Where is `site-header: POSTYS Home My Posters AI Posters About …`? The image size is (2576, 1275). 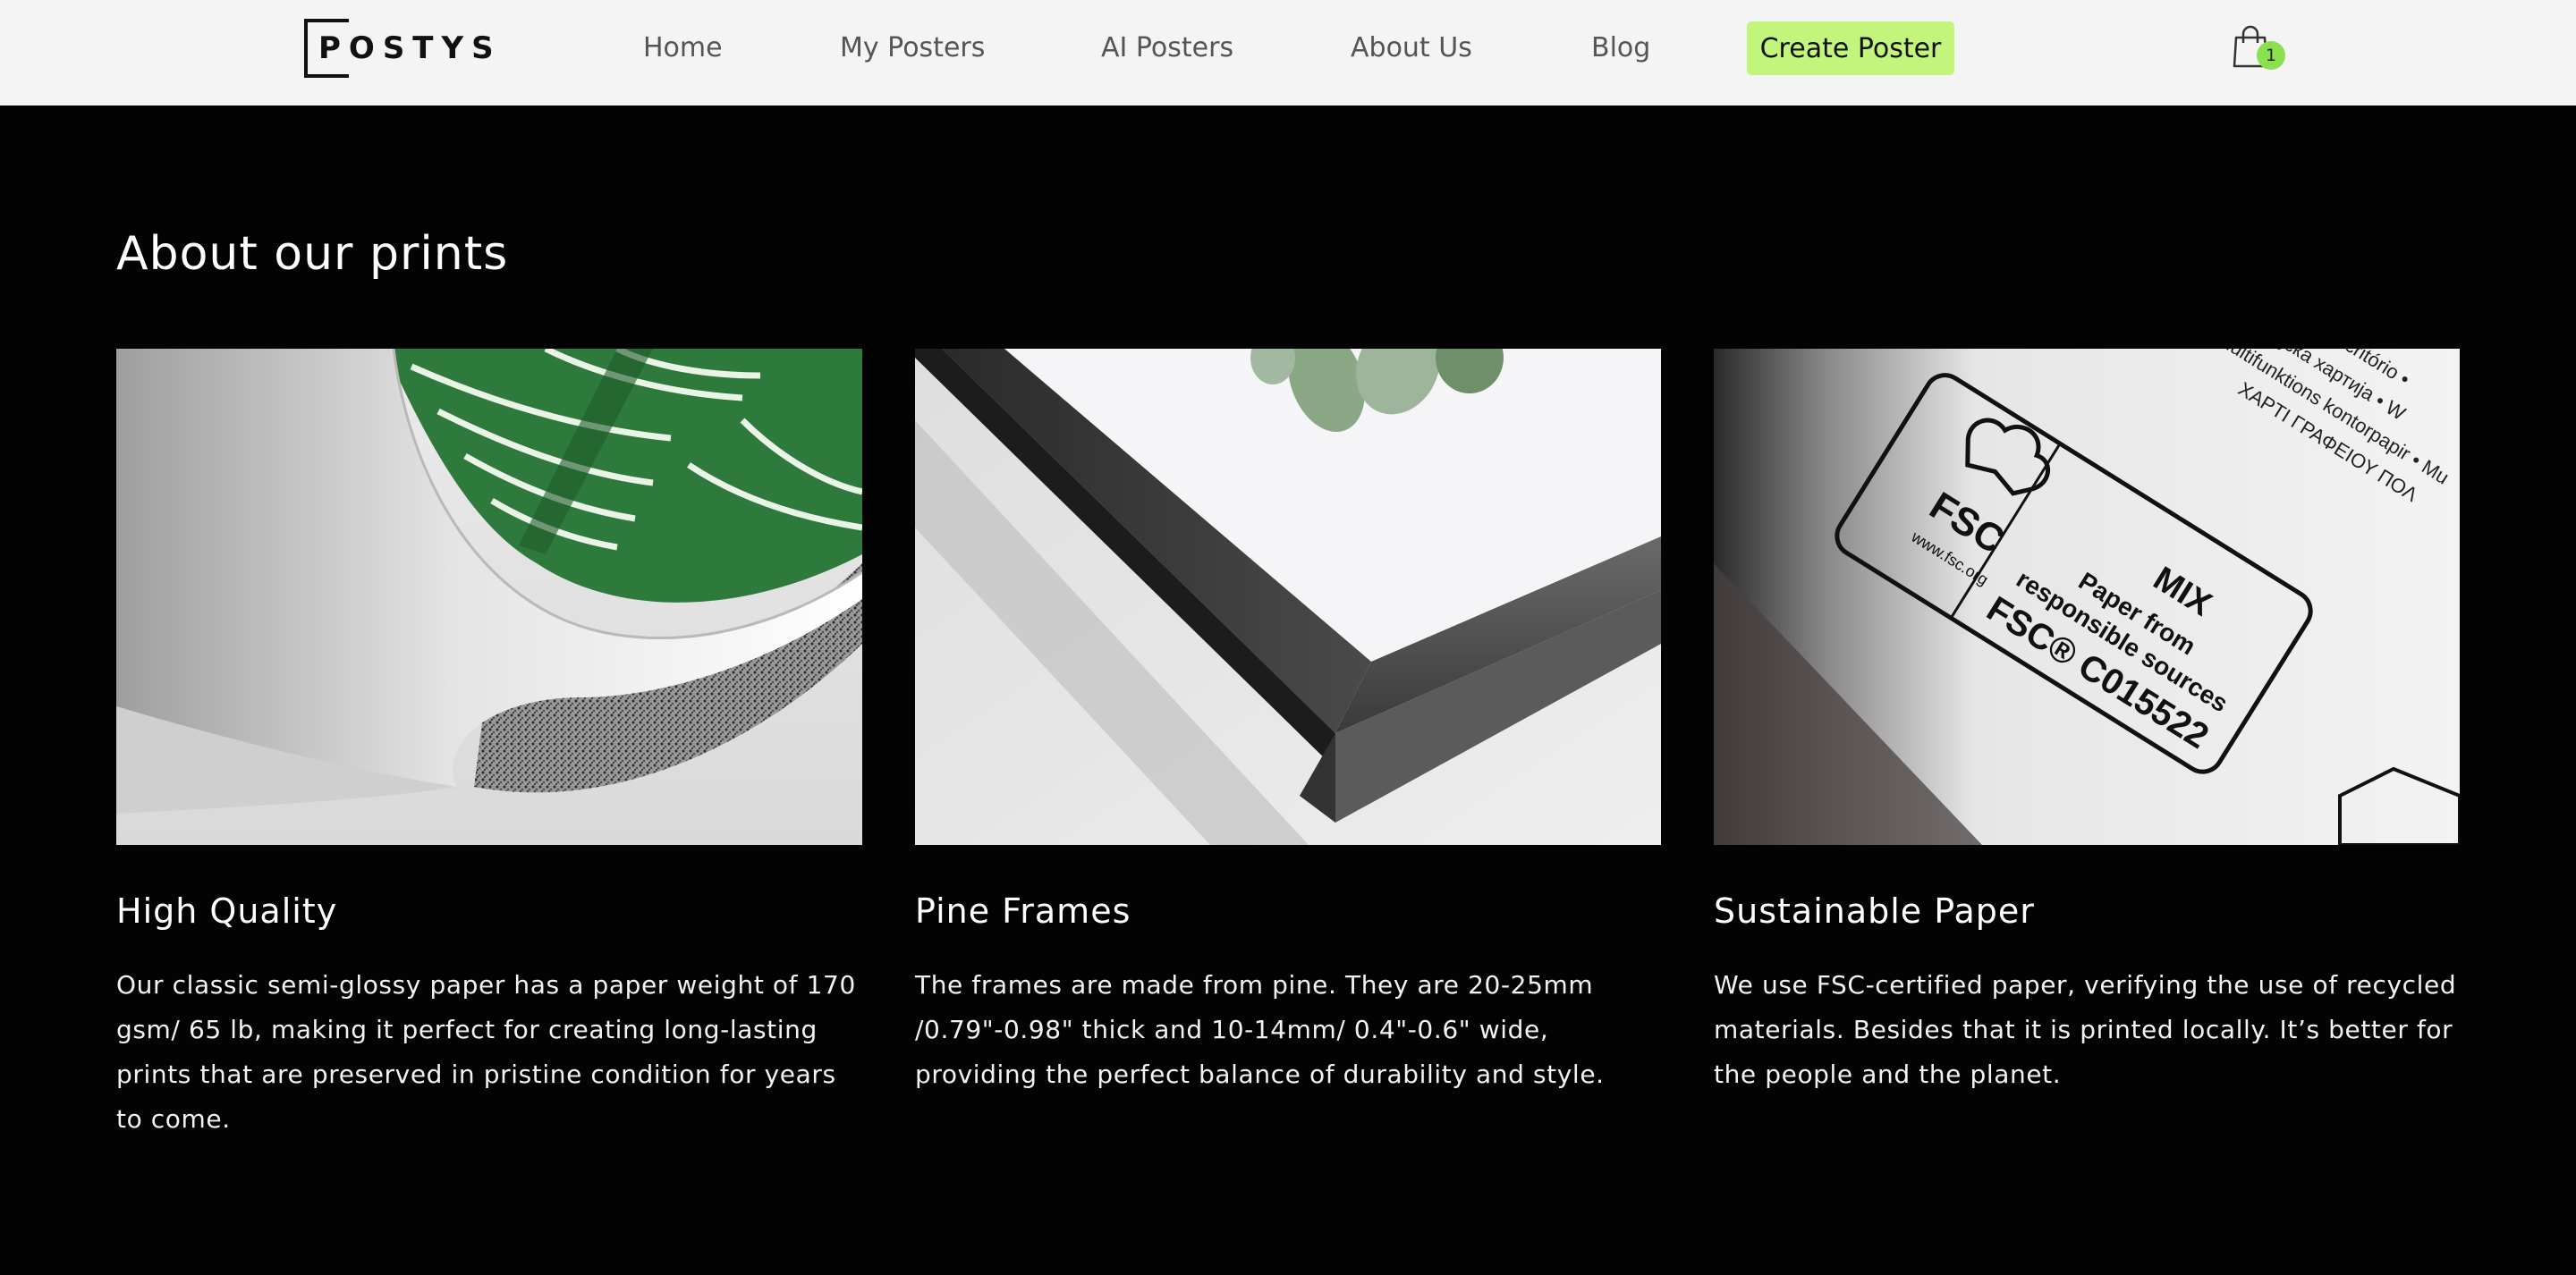 site-header: POSTYS Home My Posters AI Posters About … is located at coordinates (1288, 53).